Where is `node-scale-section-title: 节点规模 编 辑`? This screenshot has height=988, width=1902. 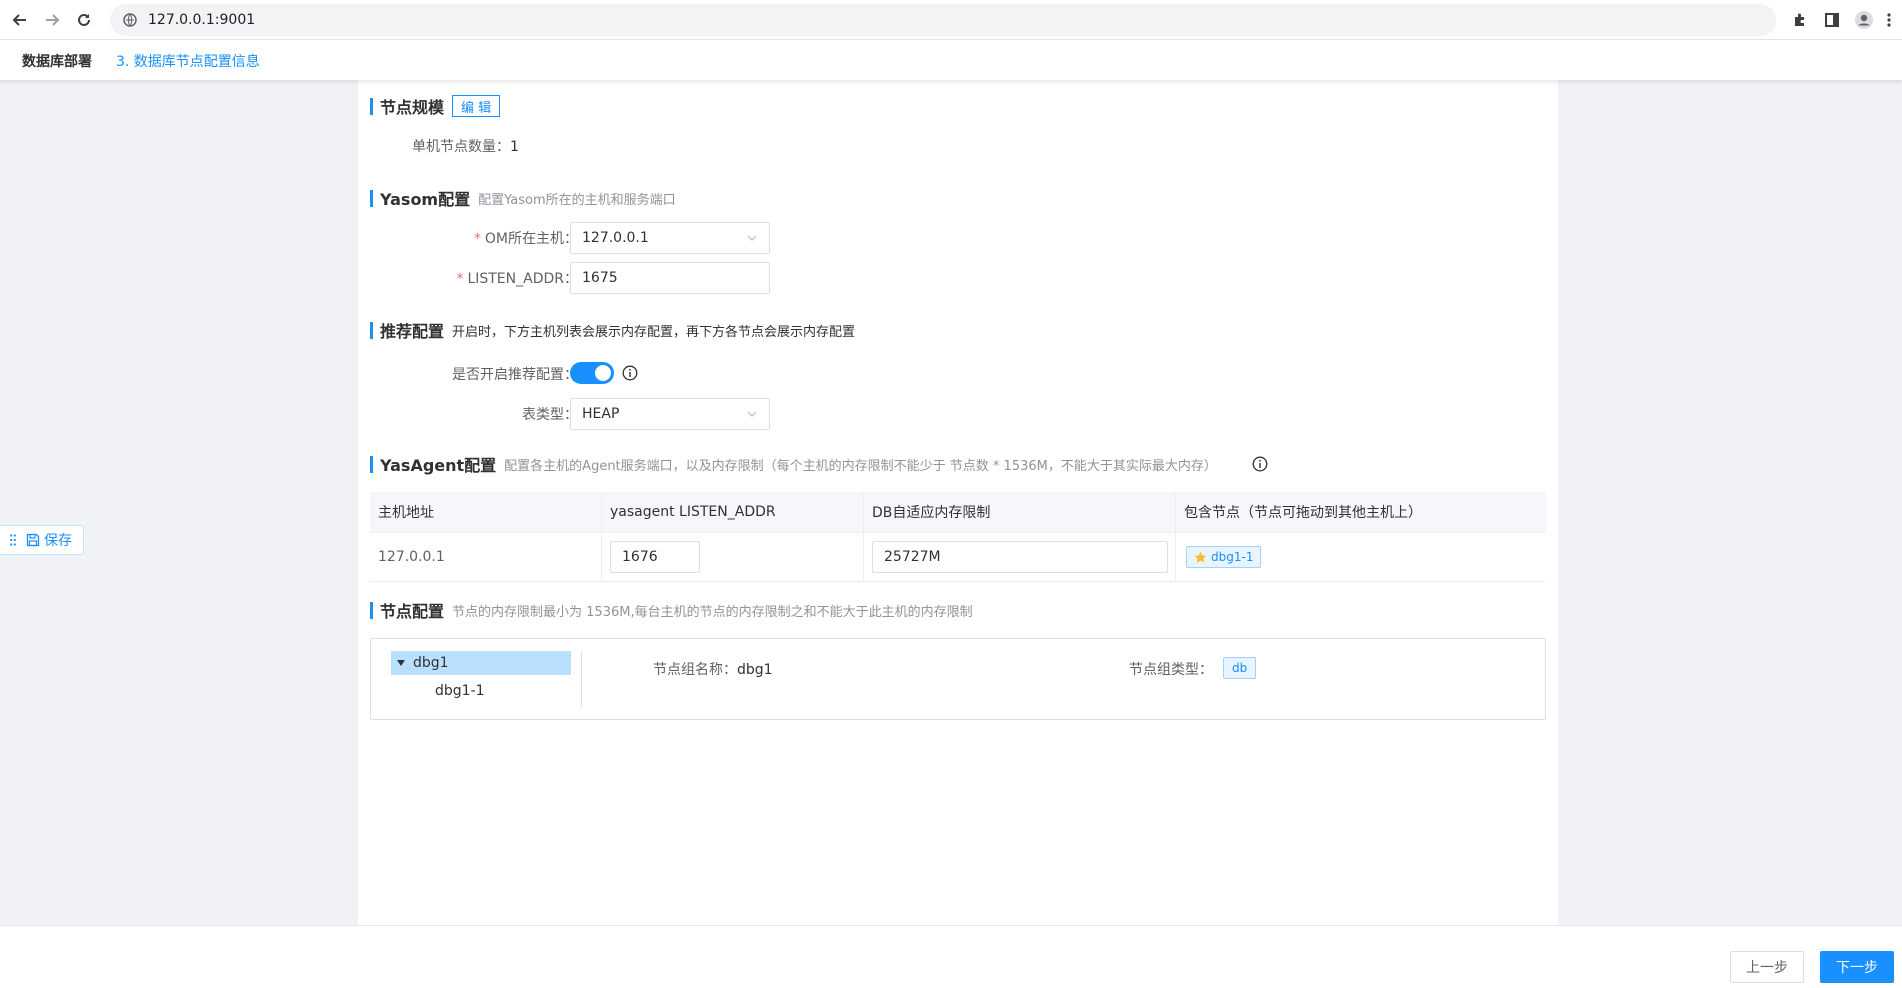
node-scale-section-title: 节点规模 编 辑 is located at coordinates (435, 106).